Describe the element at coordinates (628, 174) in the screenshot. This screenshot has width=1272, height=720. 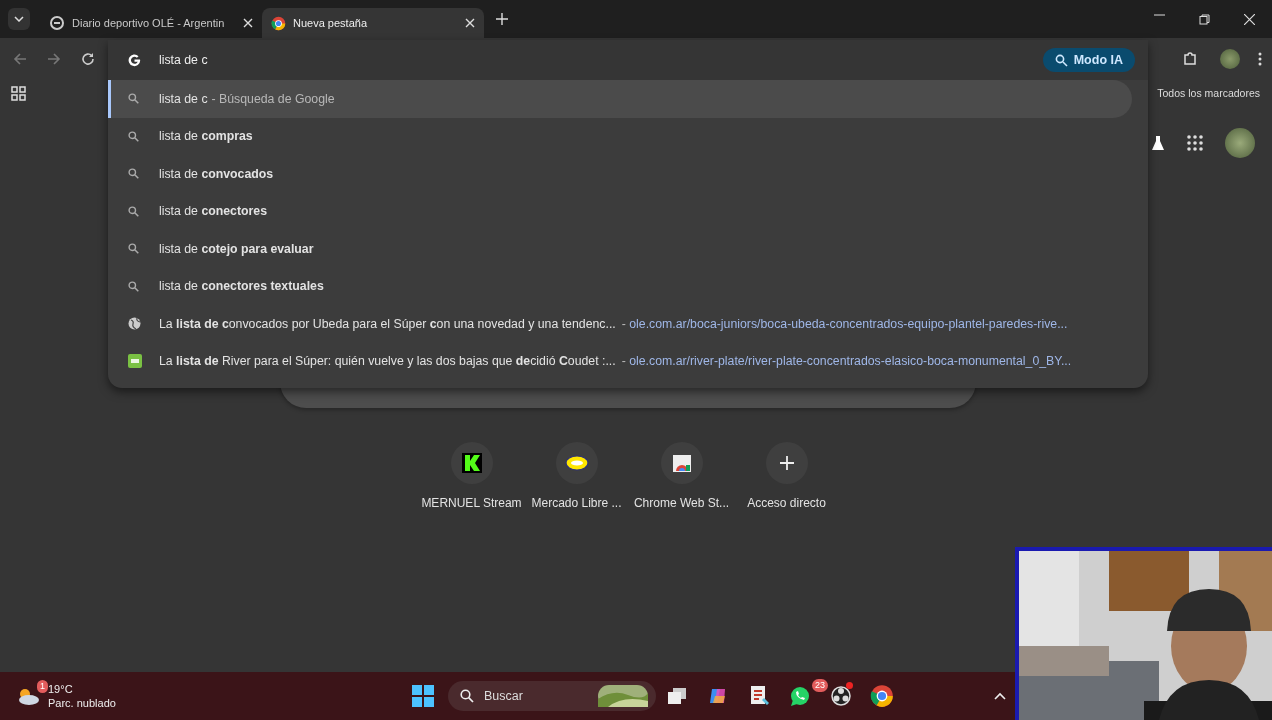
I see `suggestion-item: lista de convocados` at that location.